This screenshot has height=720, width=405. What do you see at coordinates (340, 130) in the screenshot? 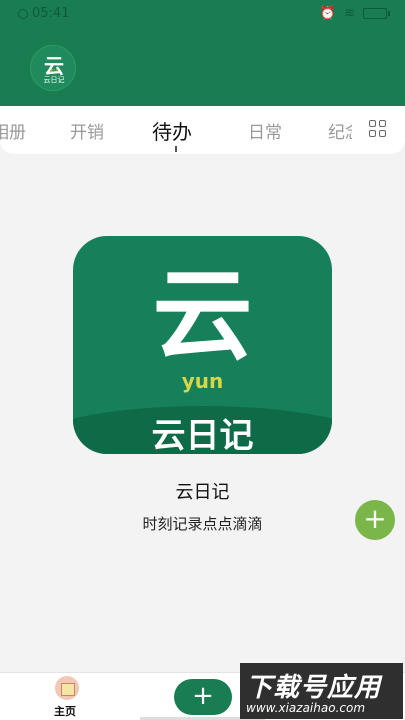
I see `tab-anniversary: 纪念` at bounding box center [340, 130].